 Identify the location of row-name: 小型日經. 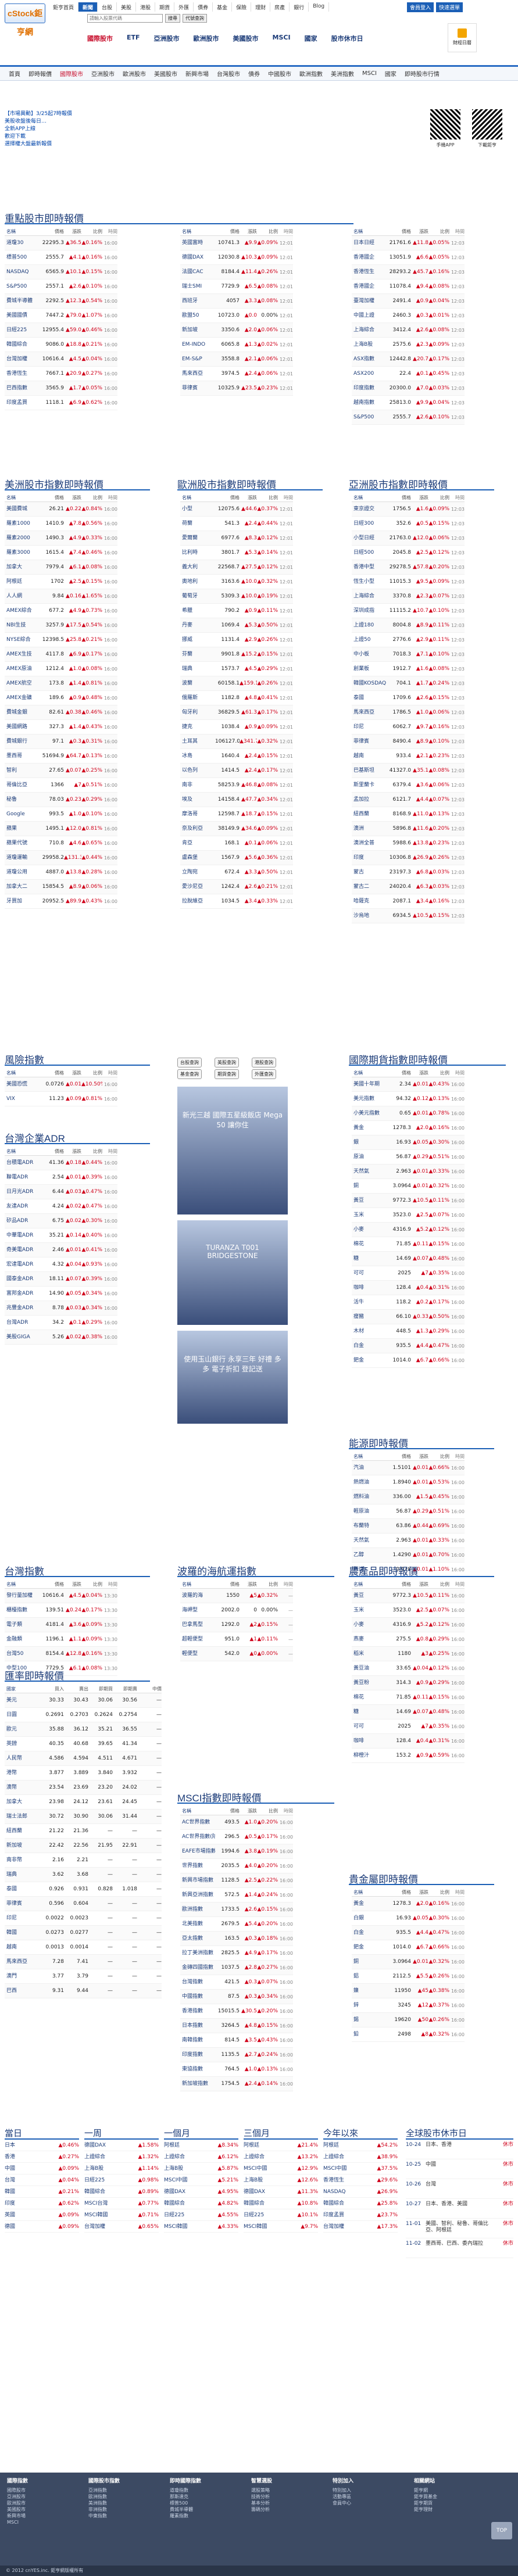
(369, 538).